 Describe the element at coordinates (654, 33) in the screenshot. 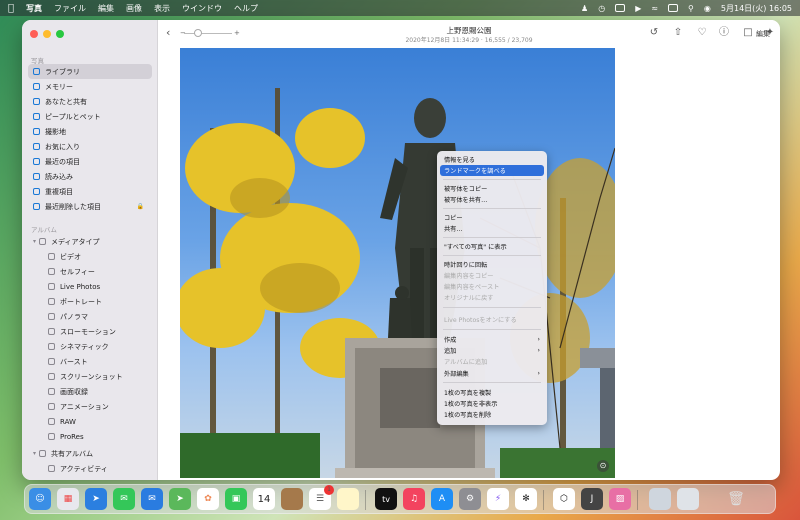

I see `rotate-icon: ↺` at that location.